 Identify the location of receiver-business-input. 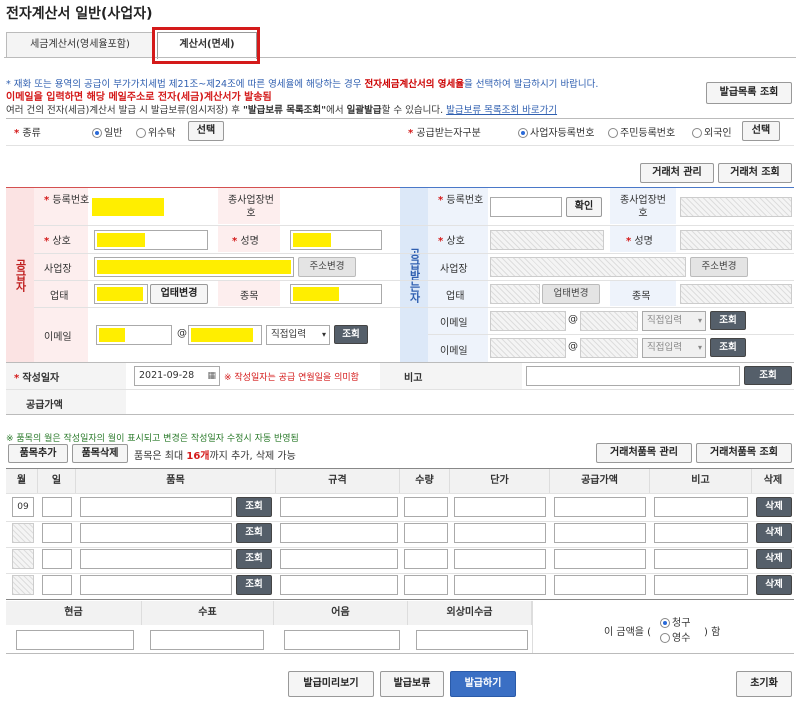
(515, 294).